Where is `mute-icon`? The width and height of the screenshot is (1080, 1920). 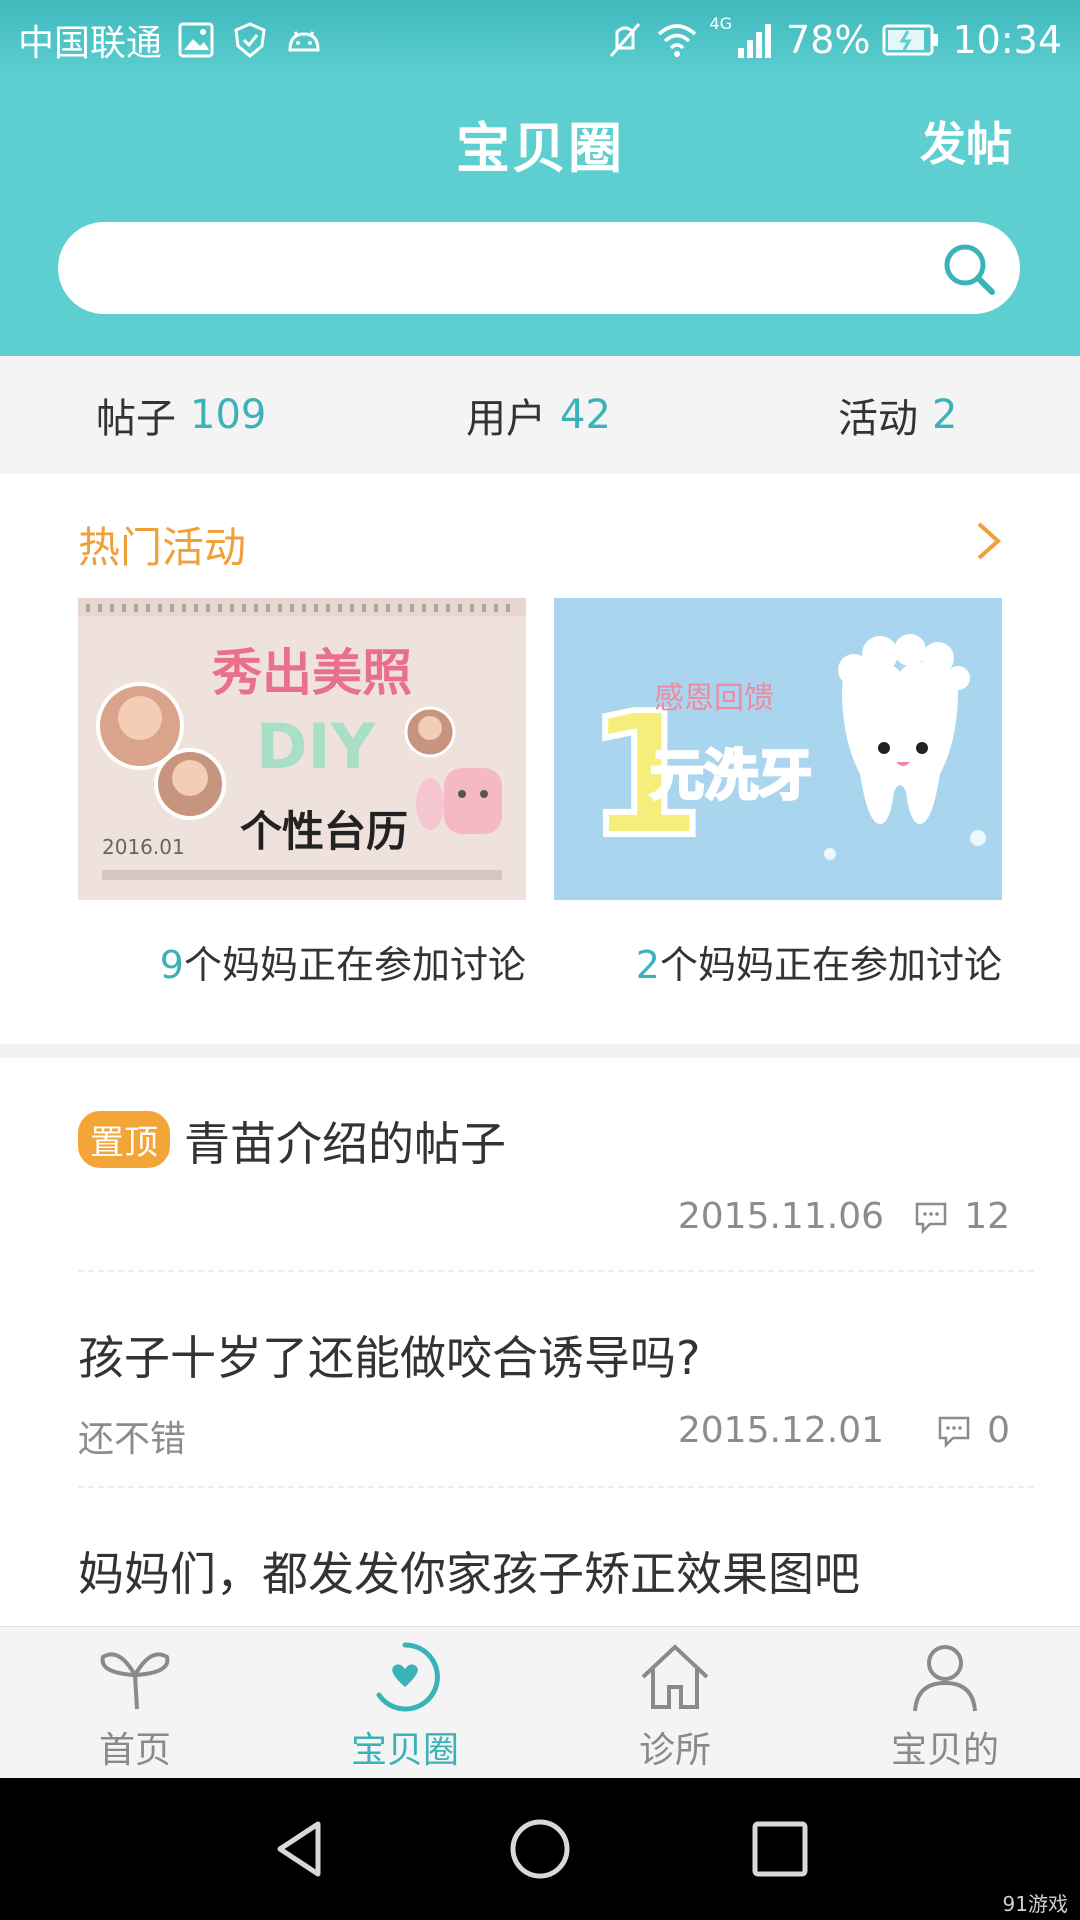
mute-icon is located at coordinates (625, 40).